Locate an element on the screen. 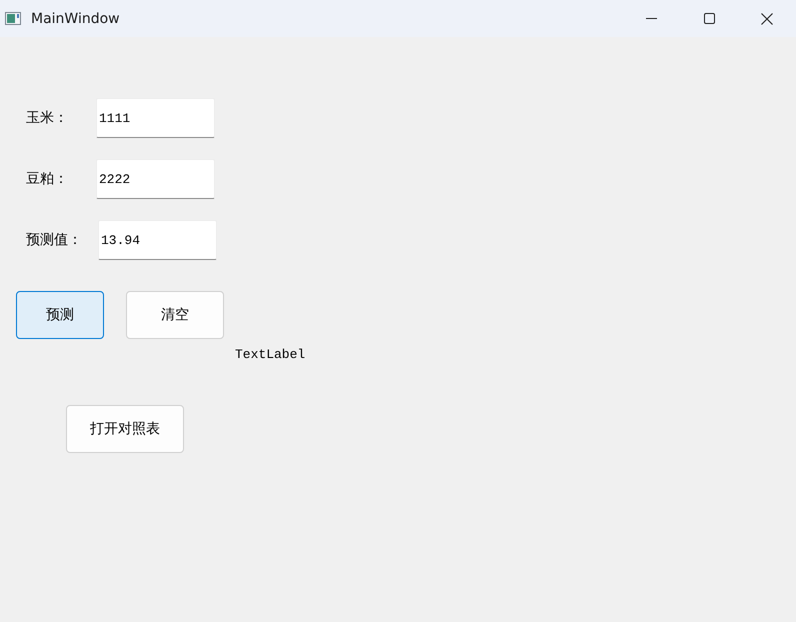 The image size is (796, 622). input-field: 13.94 is located at coordinates (157, 240).